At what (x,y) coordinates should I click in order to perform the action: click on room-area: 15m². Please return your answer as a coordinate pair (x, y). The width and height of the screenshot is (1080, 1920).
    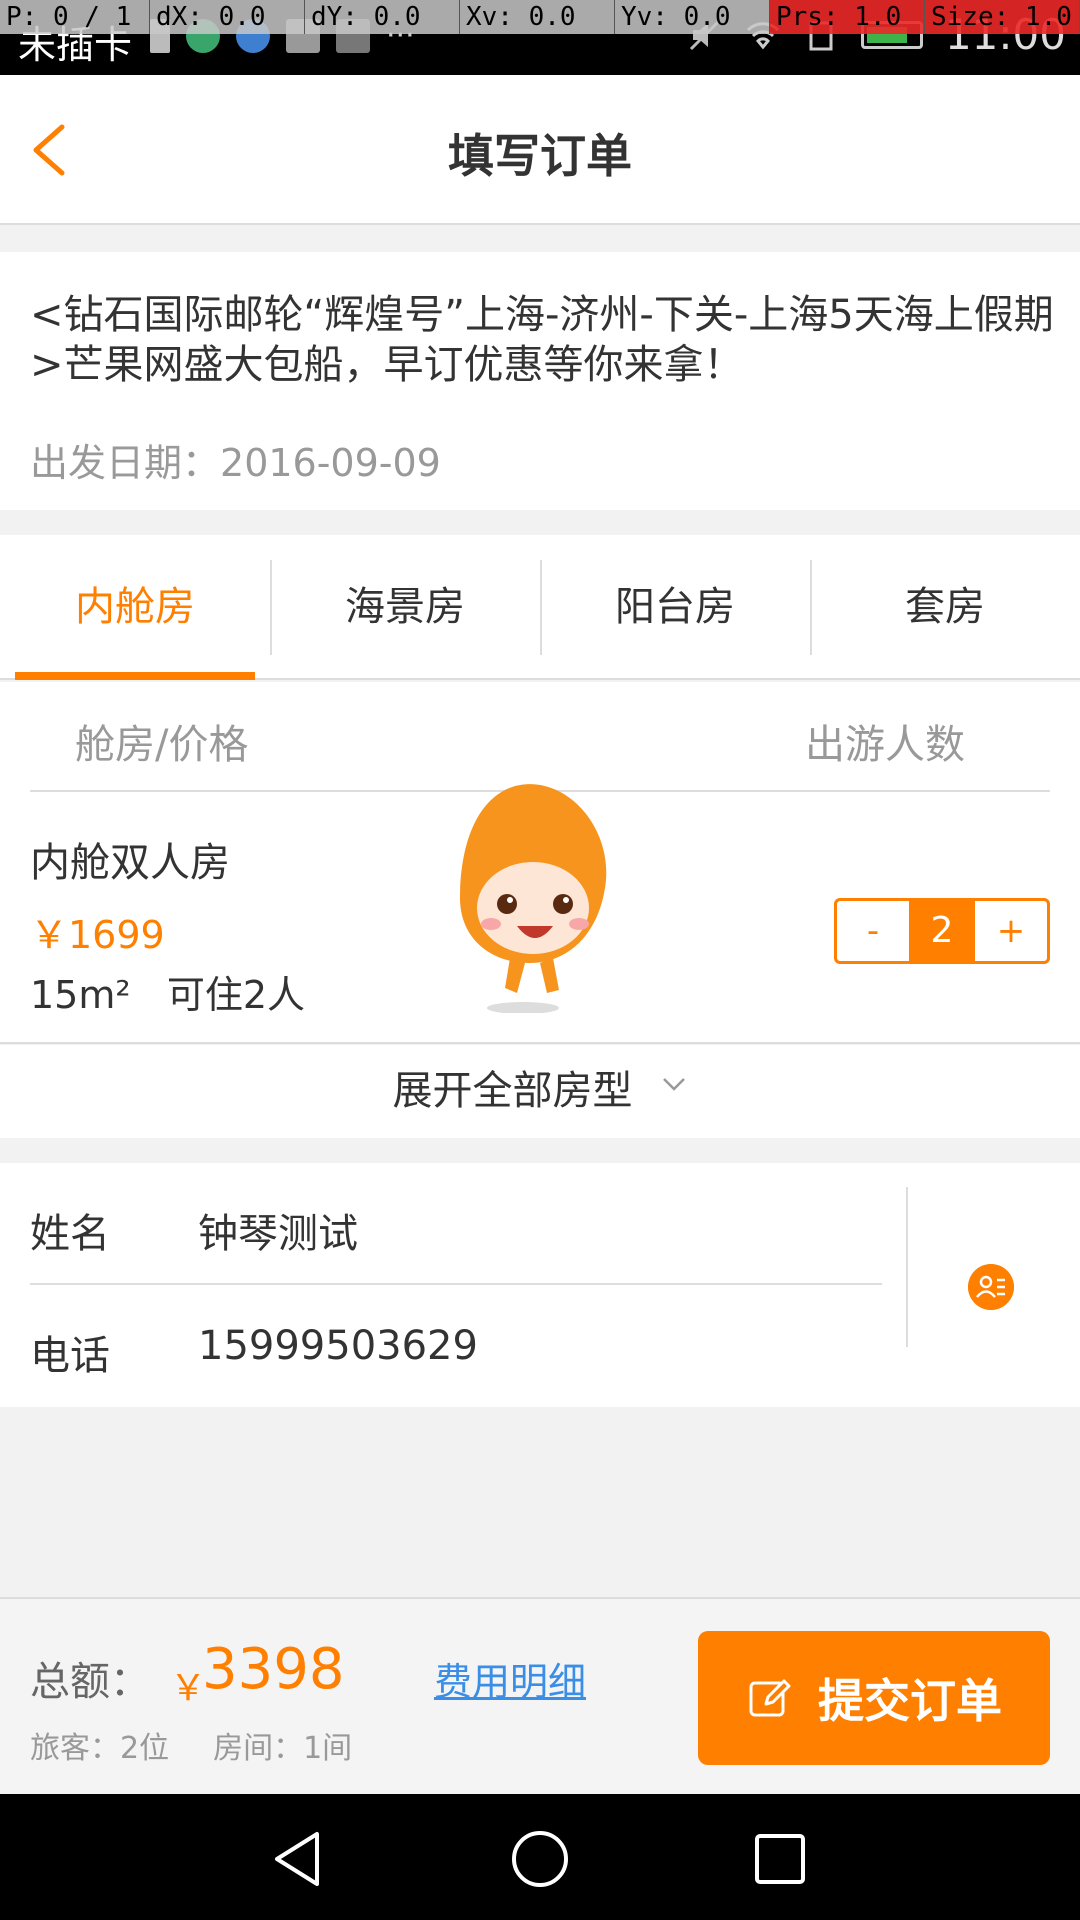
    Looking at the image, I should click on (80, 995).